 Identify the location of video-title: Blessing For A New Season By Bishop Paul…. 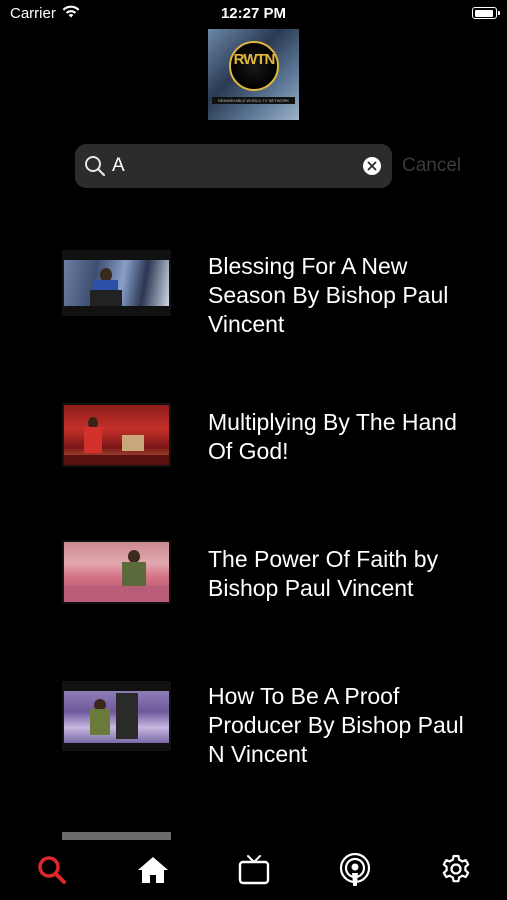
(328, 295).